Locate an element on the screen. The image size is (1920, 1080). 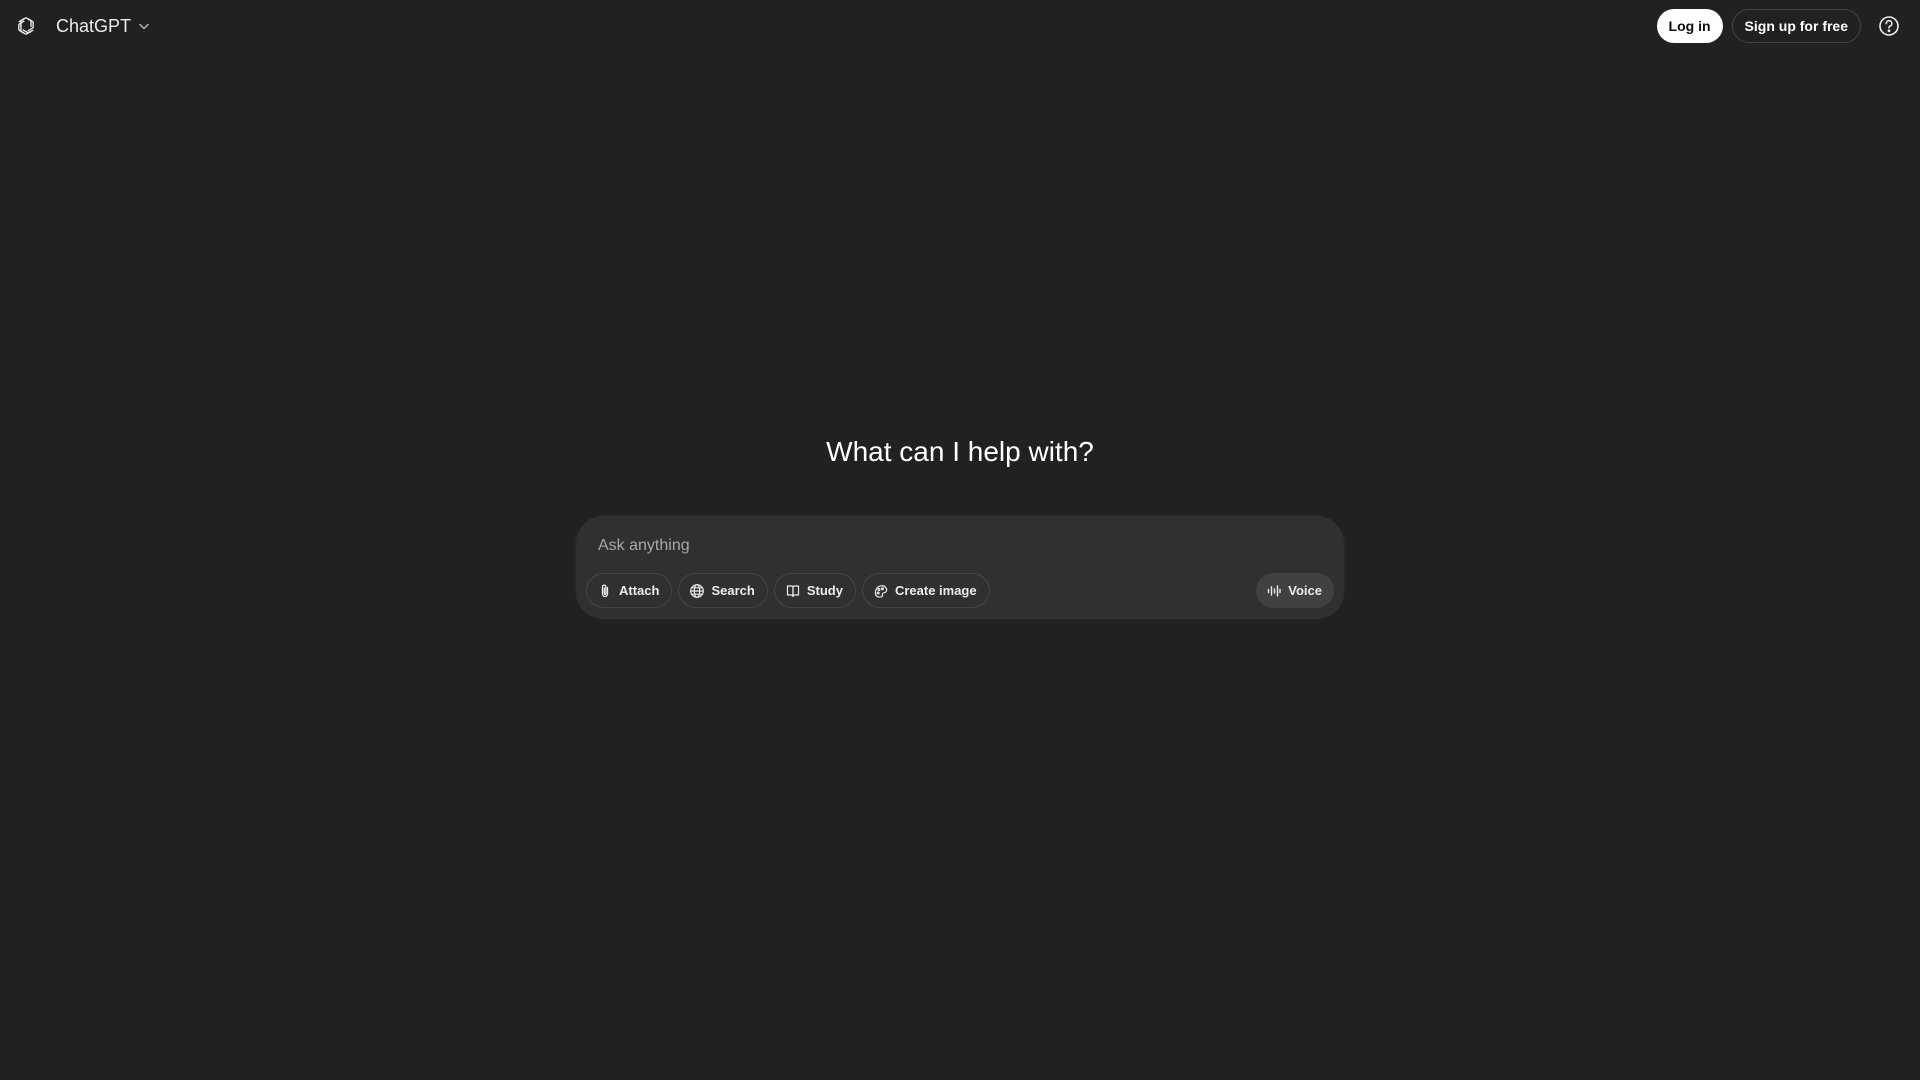
study-label: Study is located at coordinates (824, 590).